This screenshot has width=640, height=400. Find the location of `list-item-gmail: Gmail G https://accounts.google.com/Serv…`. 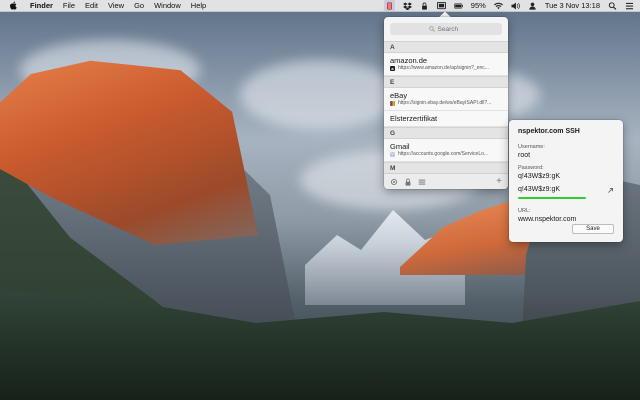

list-item-gmail: Gmail G https://accounts.google.com/Serv… is located at coordinates (446, 150).